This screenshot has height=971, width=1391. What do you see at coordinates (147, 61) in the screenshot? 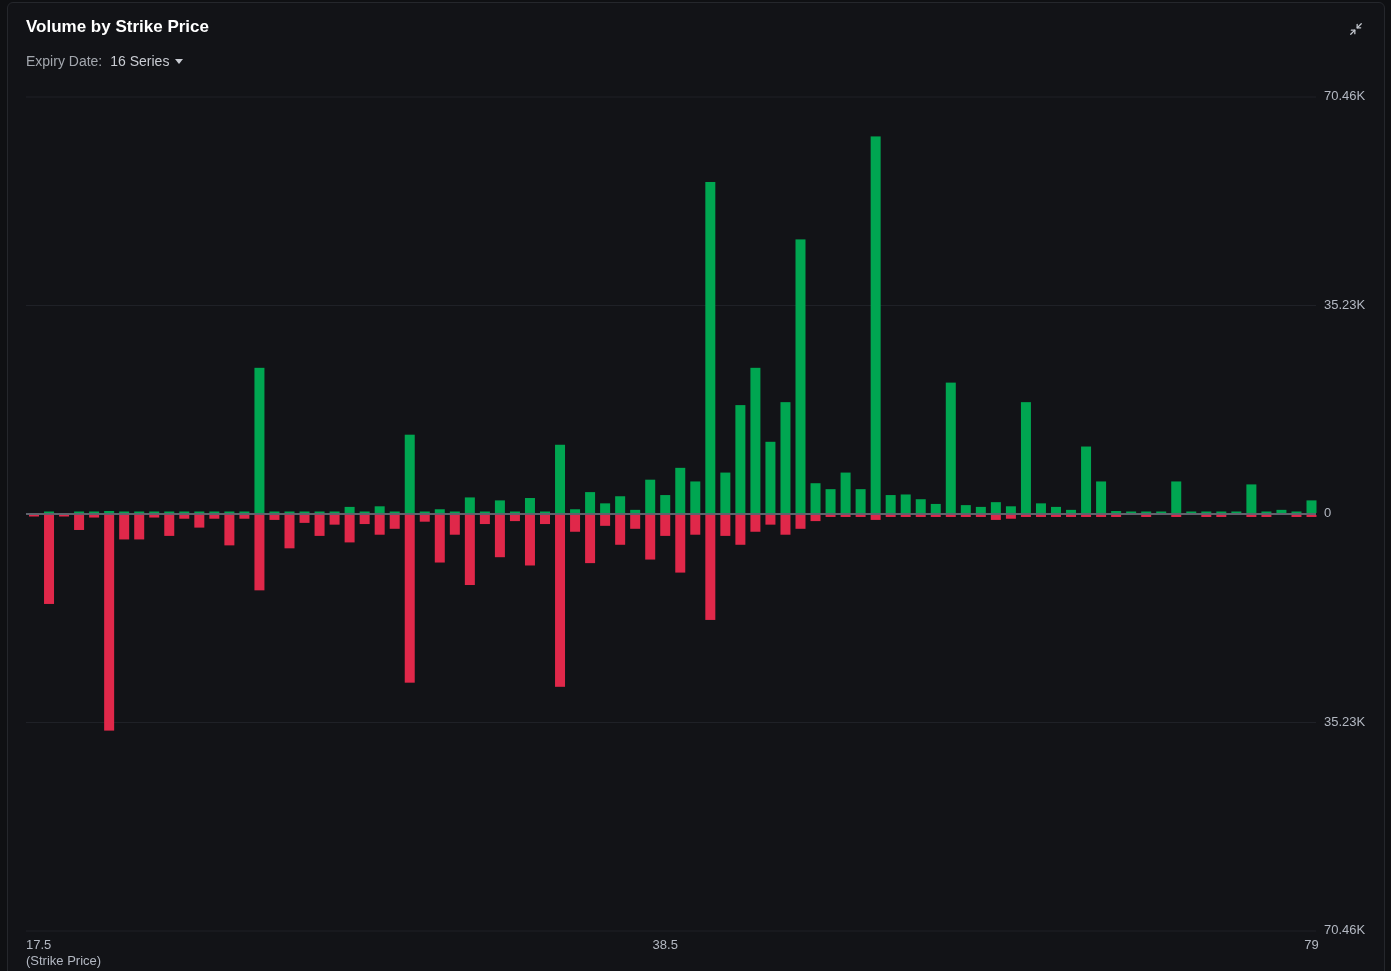
I see `expiry-dropdown: 16 Series` at bounding box center [147, 61].